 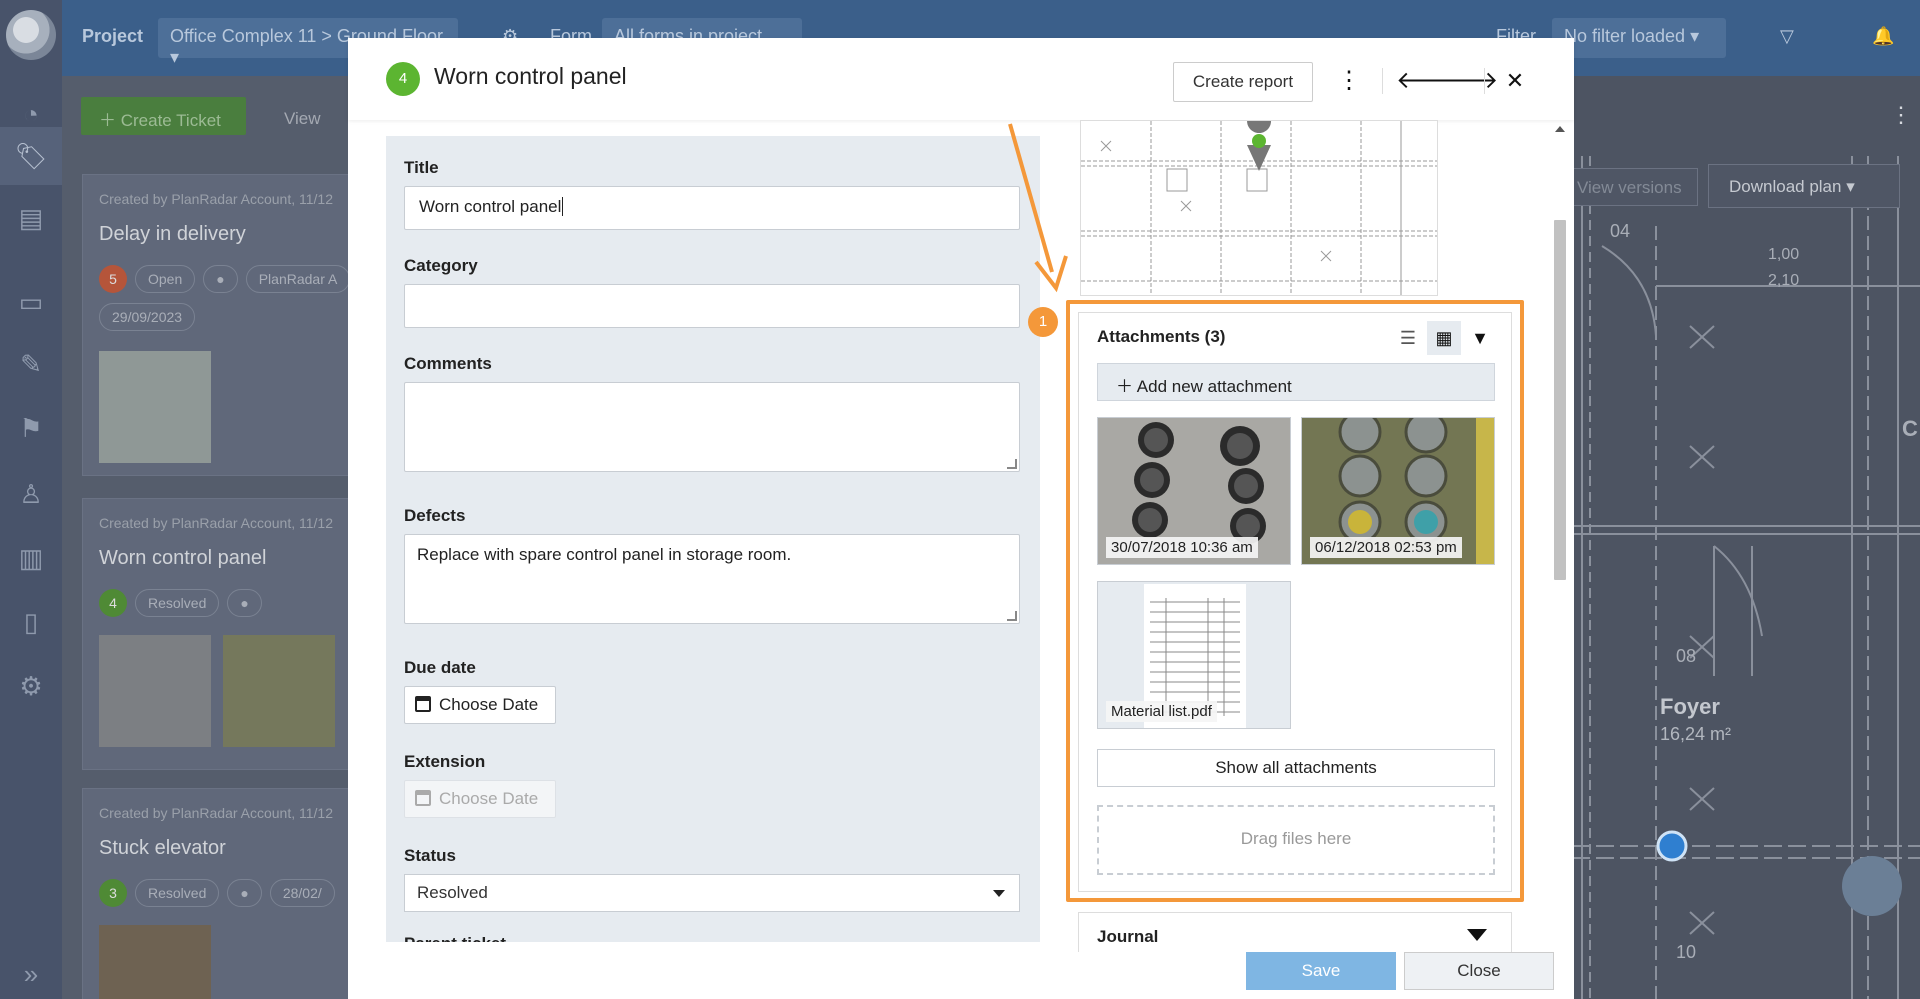 What do you see at coordinates (489, 704) in the screenshot?
I see `due-date-value: Choose Date` at bounding box center [489, 704].